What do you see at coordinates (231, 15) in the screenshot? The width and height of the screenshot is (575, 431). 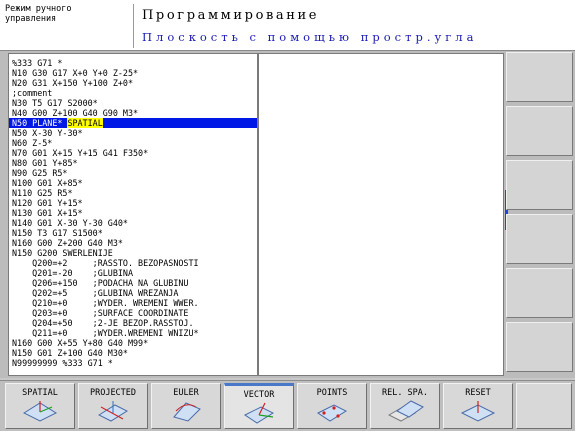 I see `page-title: Программирование` at bounding box center [231, 15].